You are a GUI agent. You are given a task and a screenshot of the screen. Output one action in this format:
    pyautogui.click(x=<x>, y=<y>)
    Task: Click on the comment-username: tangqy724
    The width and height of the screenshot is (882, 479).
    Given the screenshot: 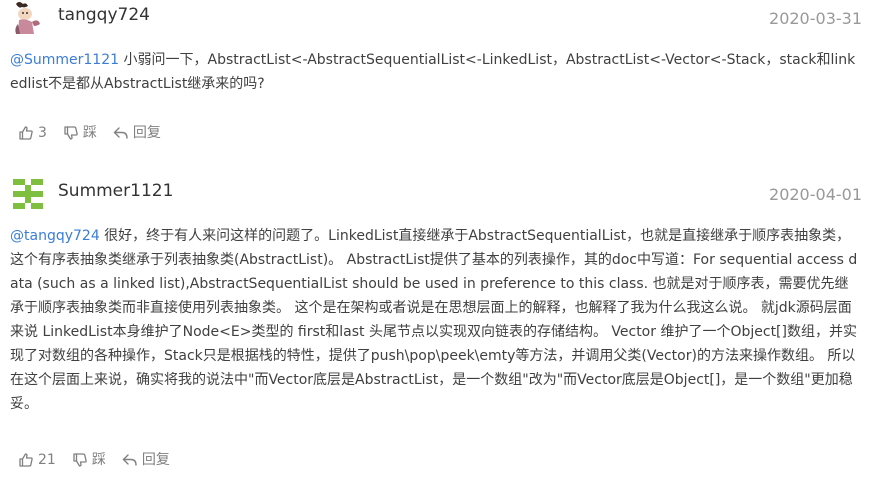 What is the action you would take?
    pyautogui.click(x=104, y=15)
    